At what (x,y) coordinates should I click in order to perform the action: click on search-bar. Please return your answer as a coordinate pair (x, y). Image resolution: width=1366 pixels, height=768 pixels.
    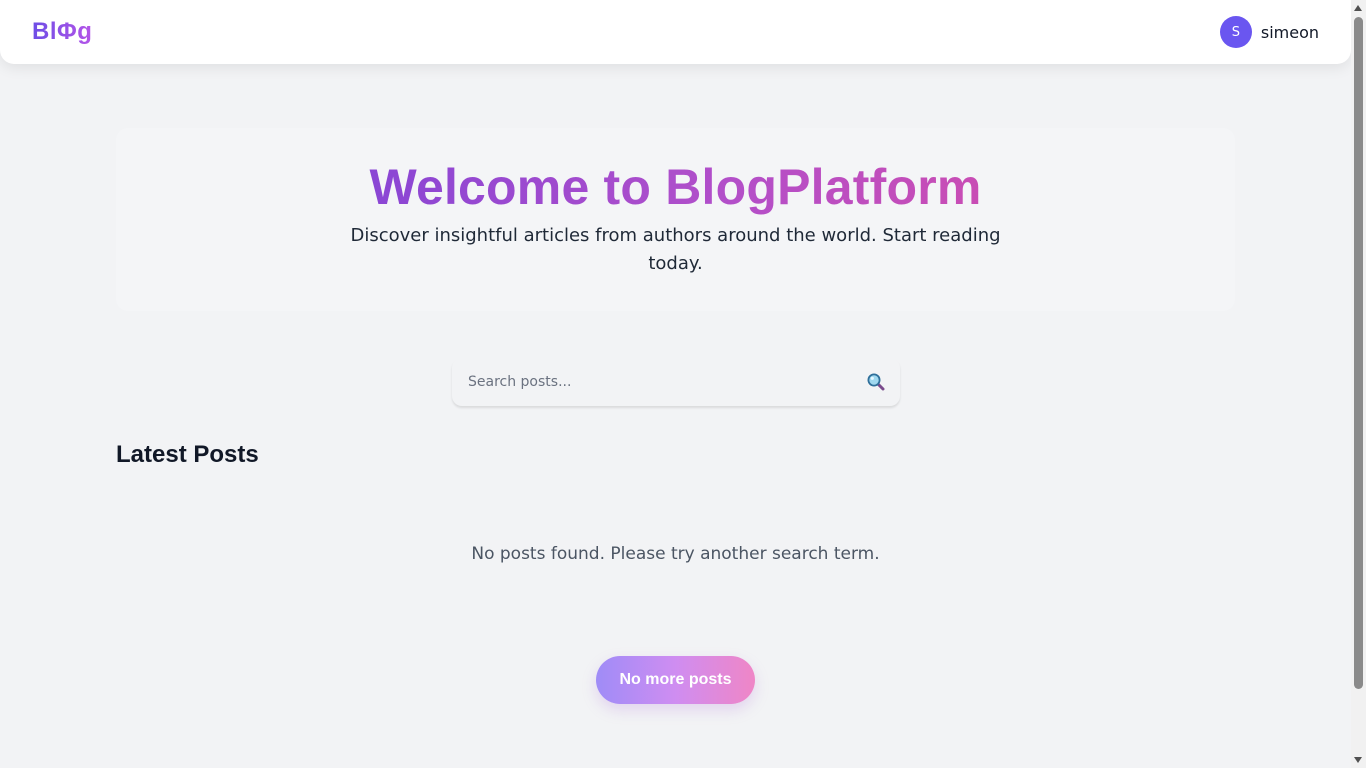
    Looking at the image, I should click on (676, 382).